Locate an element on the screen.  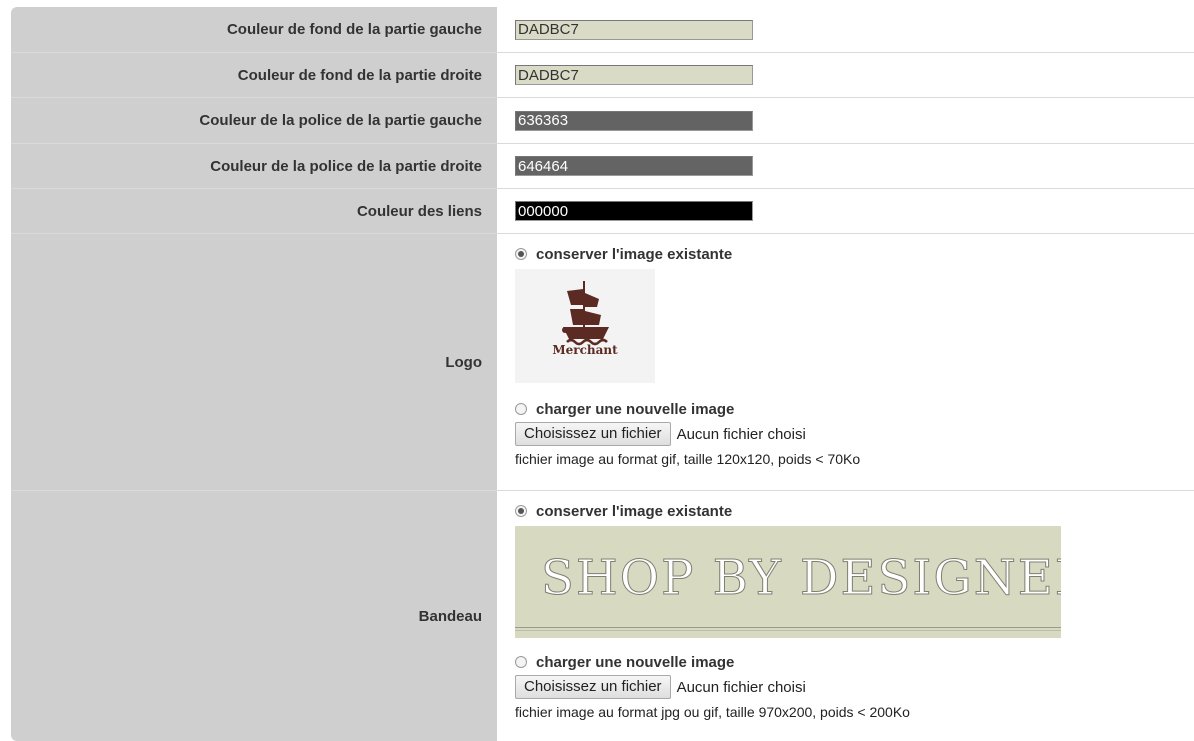
new-banner-option: charger une nouvelle image is located at coordinates (624, 662).